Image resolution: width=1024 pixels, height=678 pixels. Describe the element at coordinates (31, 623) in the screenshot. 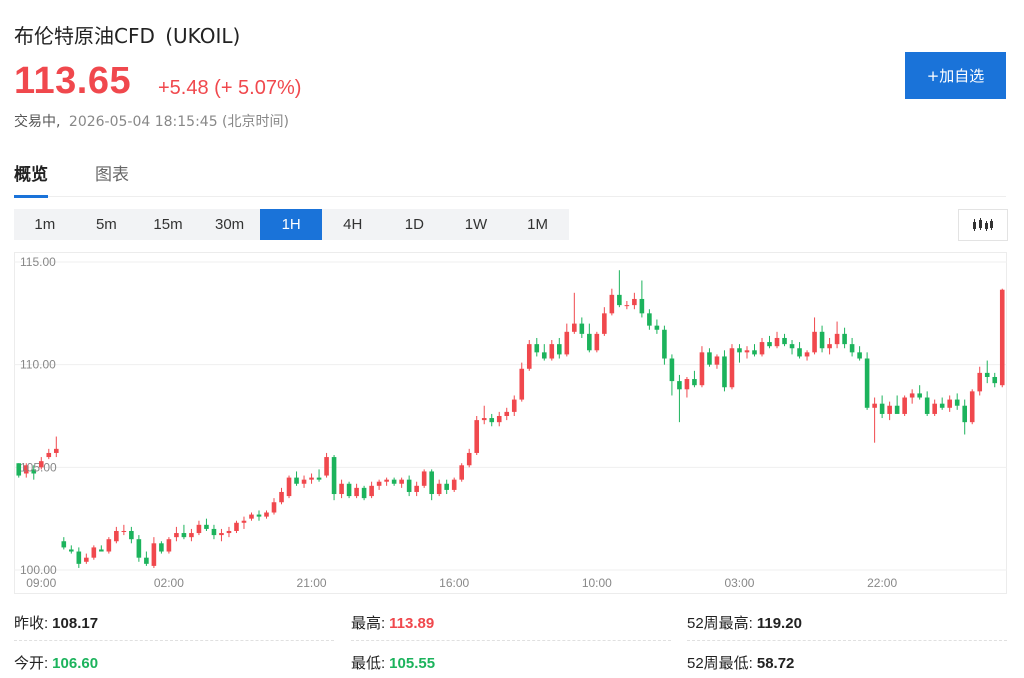

I see `stat-label: 昨收:` at that location.